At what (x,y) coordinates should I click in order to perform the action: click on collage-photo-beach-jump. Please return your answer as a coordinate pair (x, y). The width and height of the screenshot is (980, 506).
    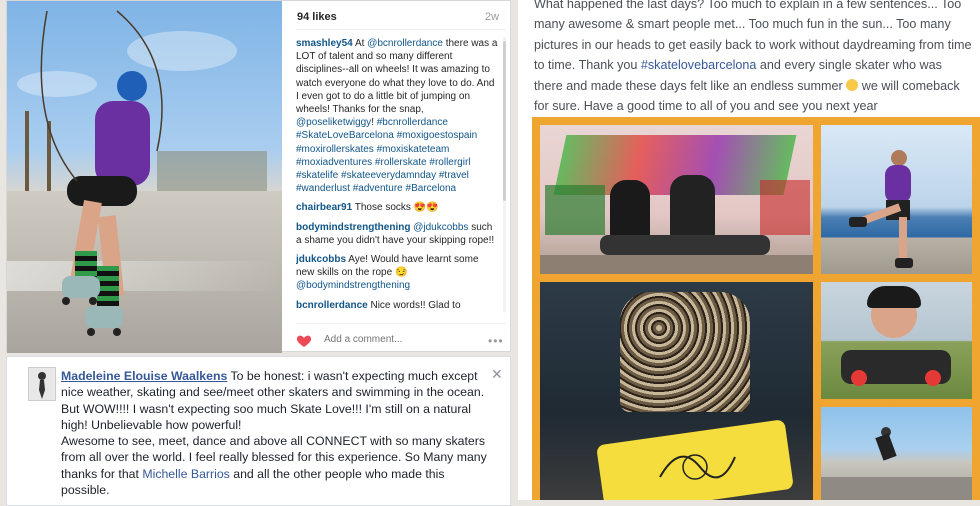
    Looking at the image, I should click on (896, 199).